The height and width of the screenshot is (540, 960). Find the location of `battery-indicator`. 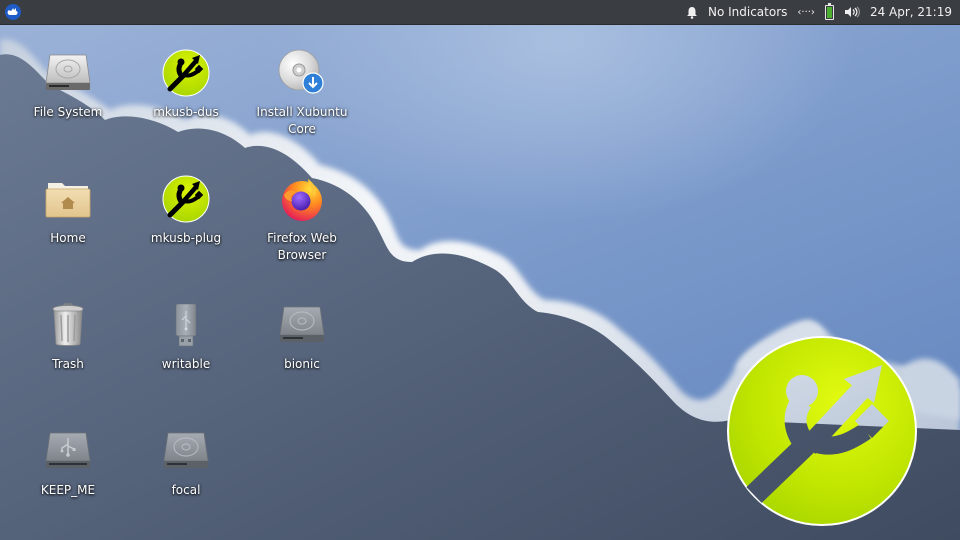

battery-indicator is located at coordinates (829, 11).